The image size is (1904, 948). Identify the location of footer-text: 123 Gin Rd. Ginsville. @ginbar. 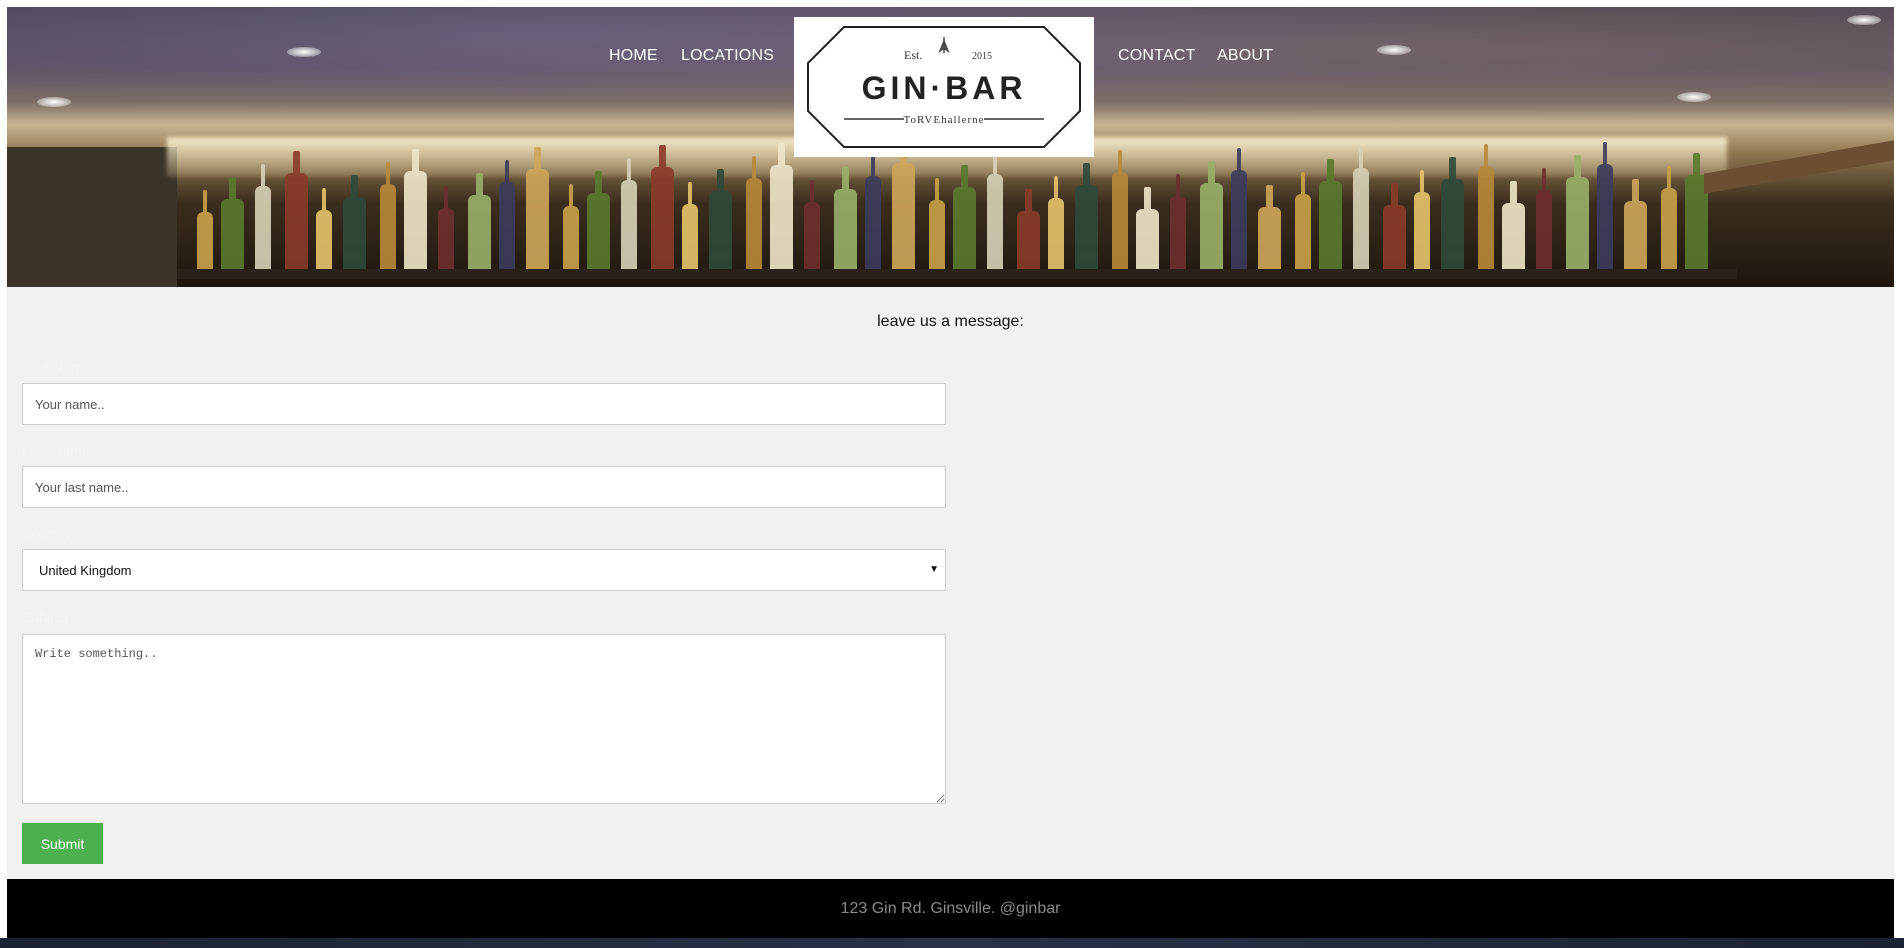
(950, 908).